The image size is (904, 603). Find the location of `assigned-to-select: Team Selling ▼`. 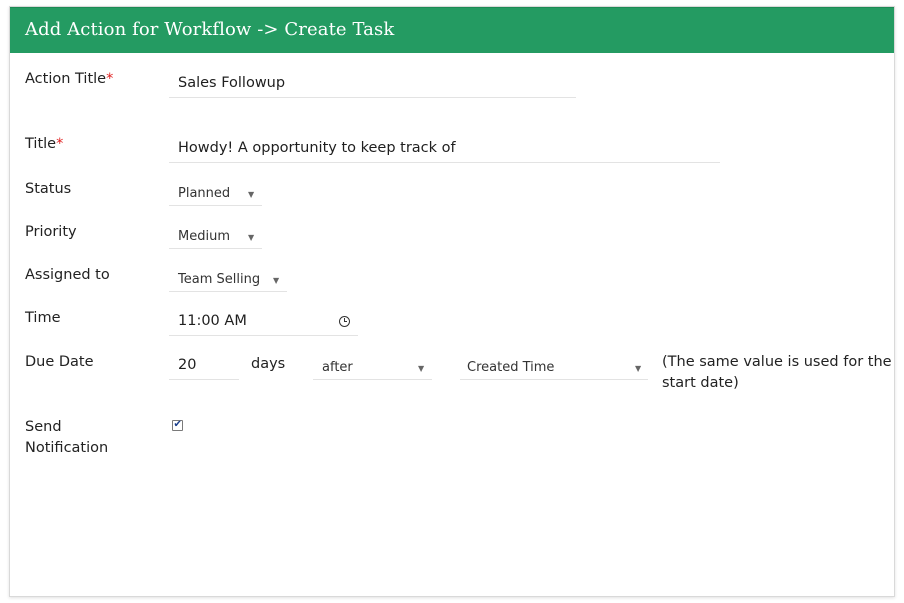

assigned-to-select: Team Selling ▼ is located at coordinates (228, 280).